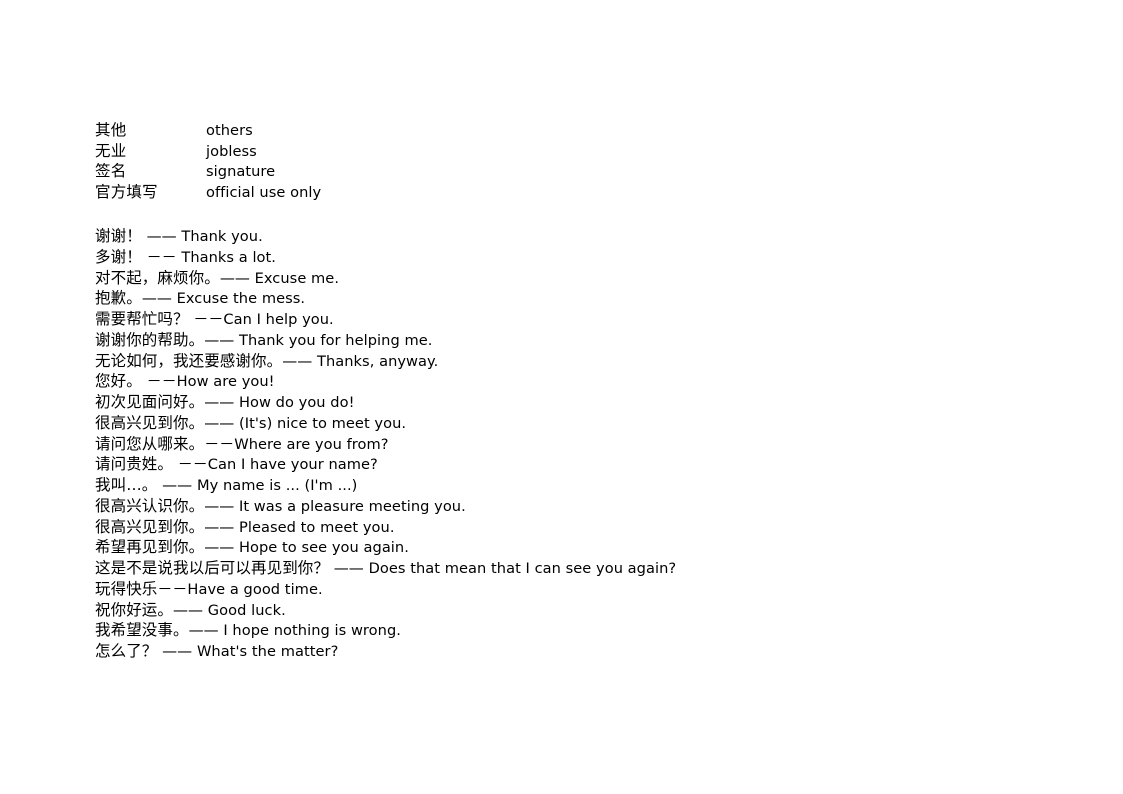 The width and height of the screenshot is (1123, 794). Describe the element at coordinates (118, 236) in the screenshot. I see `phrase-chinese: 谢谢！` at that location.